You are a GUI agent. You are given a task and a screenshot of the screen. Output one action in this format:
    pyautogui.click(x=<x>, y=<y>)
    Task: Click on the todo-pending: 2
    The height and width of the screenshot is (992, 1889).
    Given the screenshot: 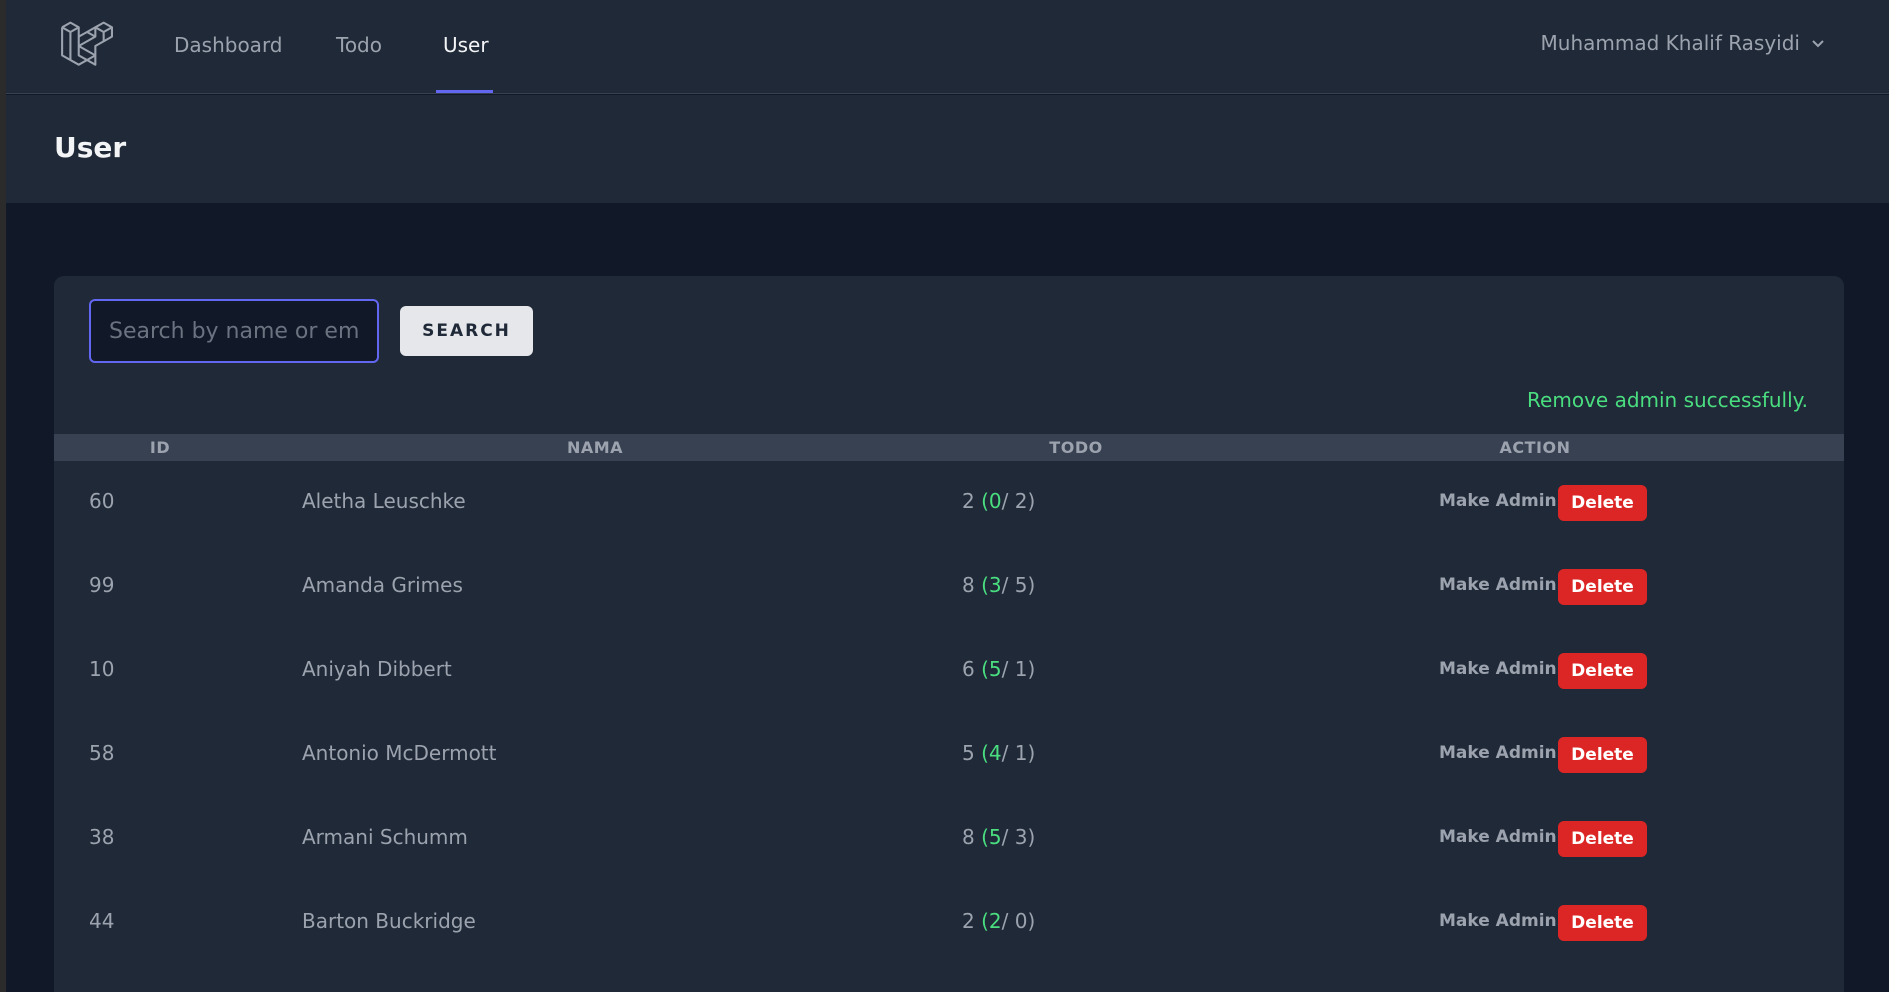 What is the action you would take?
    pyautogui.click(x=1021, y=501)
    